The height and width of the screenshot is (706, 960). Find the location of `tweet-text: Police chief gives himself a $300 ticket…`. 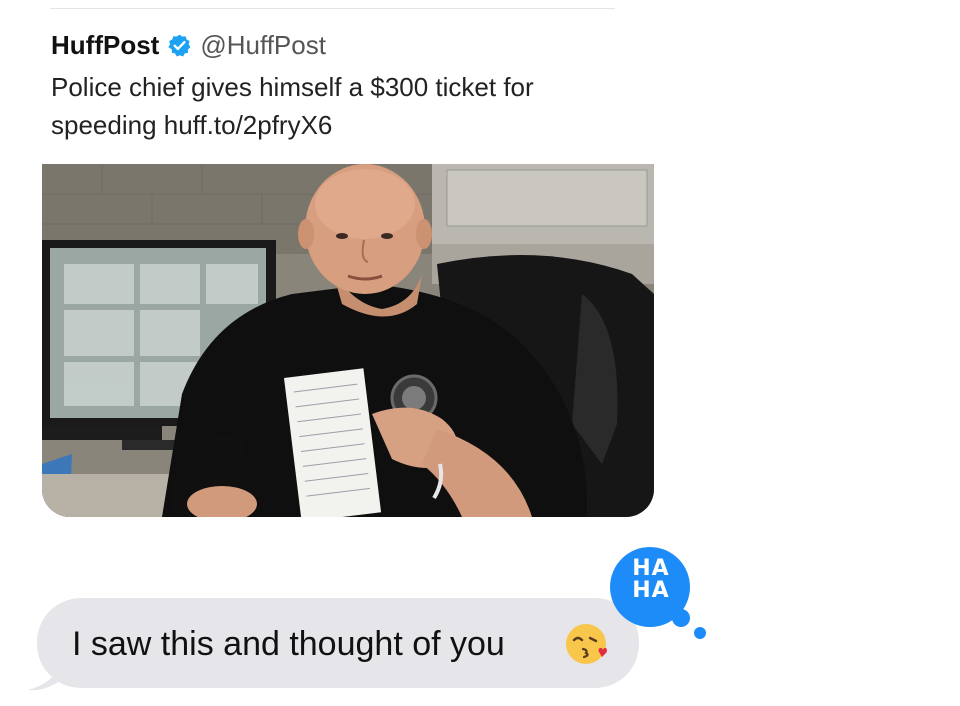

tweet-text: Police chief gives himself a $300 ticket… is located at coordinates (292, 106).